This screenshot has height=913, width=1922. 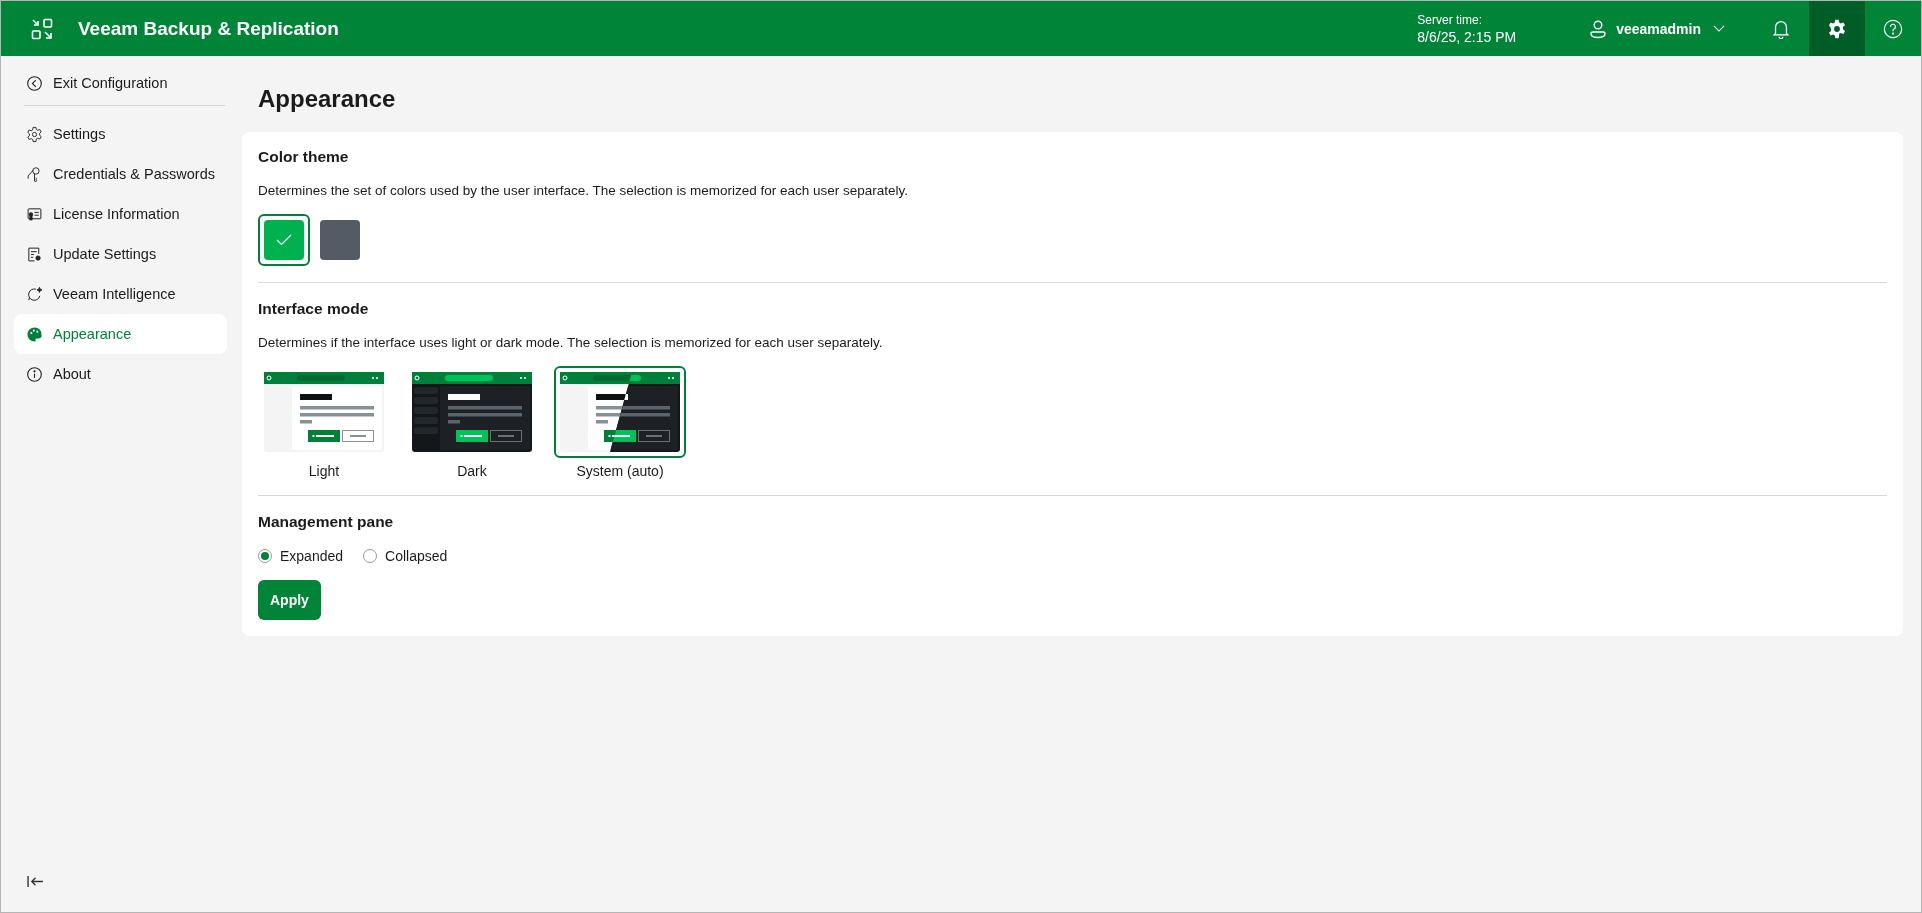 What do you see at coordinates (1450, 19) in the screenshot?
I see `server-time-label: Server time:` at bounding box center [1450, 19].